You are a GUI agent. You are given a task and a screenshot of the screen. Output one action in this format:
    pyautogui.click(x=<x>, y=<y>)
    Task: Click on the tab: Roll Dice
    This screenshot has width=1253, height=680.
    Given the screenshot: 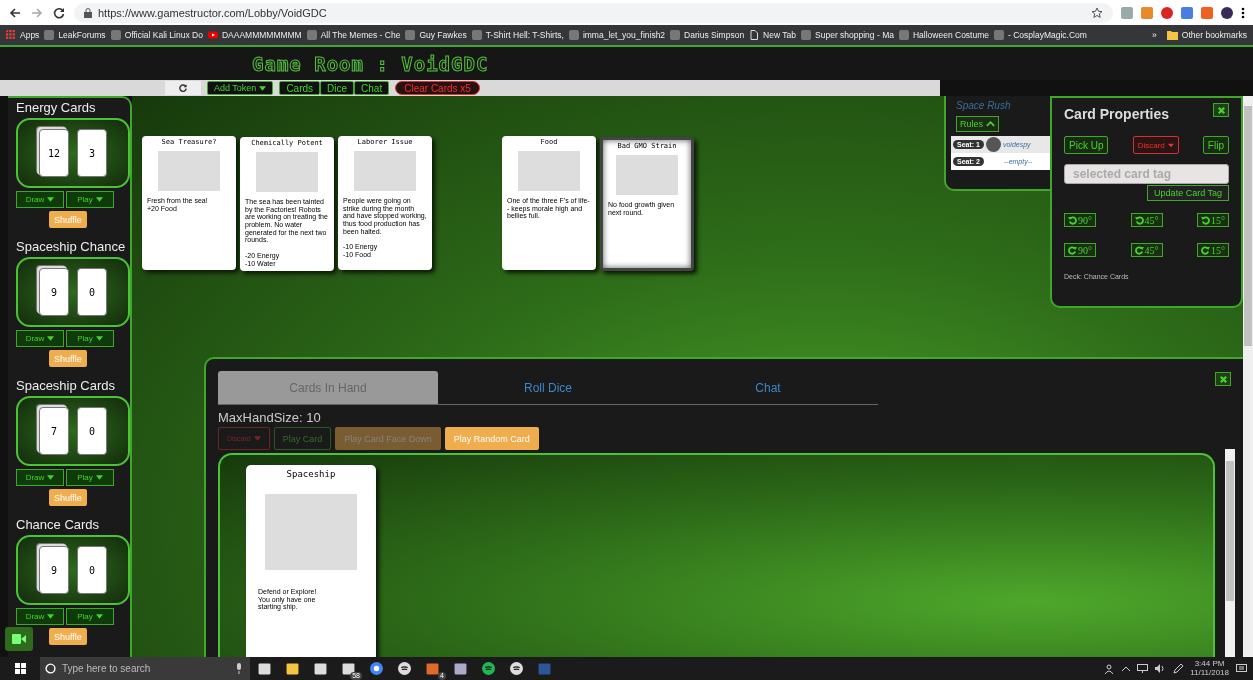 What is the action you would take?
    pyautogui.click(x=548, y=387)
    